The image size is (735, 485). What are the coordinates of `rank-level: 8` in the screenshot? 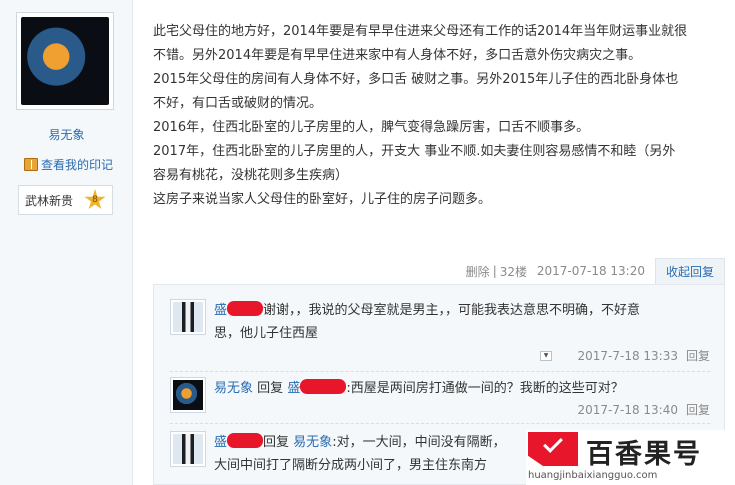 It's located at (95, 200).